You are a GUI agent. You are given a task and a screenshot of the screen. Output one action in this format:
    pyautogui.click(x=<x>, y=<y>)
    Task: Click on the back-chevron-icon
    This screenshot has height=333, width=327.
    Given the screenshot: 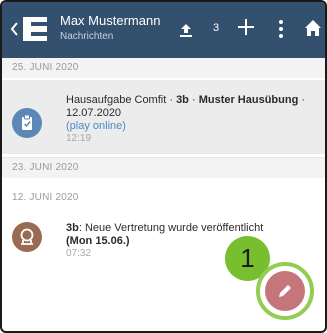 What is the action you would take?
    pyautogui.click(x=14, y=29)
    